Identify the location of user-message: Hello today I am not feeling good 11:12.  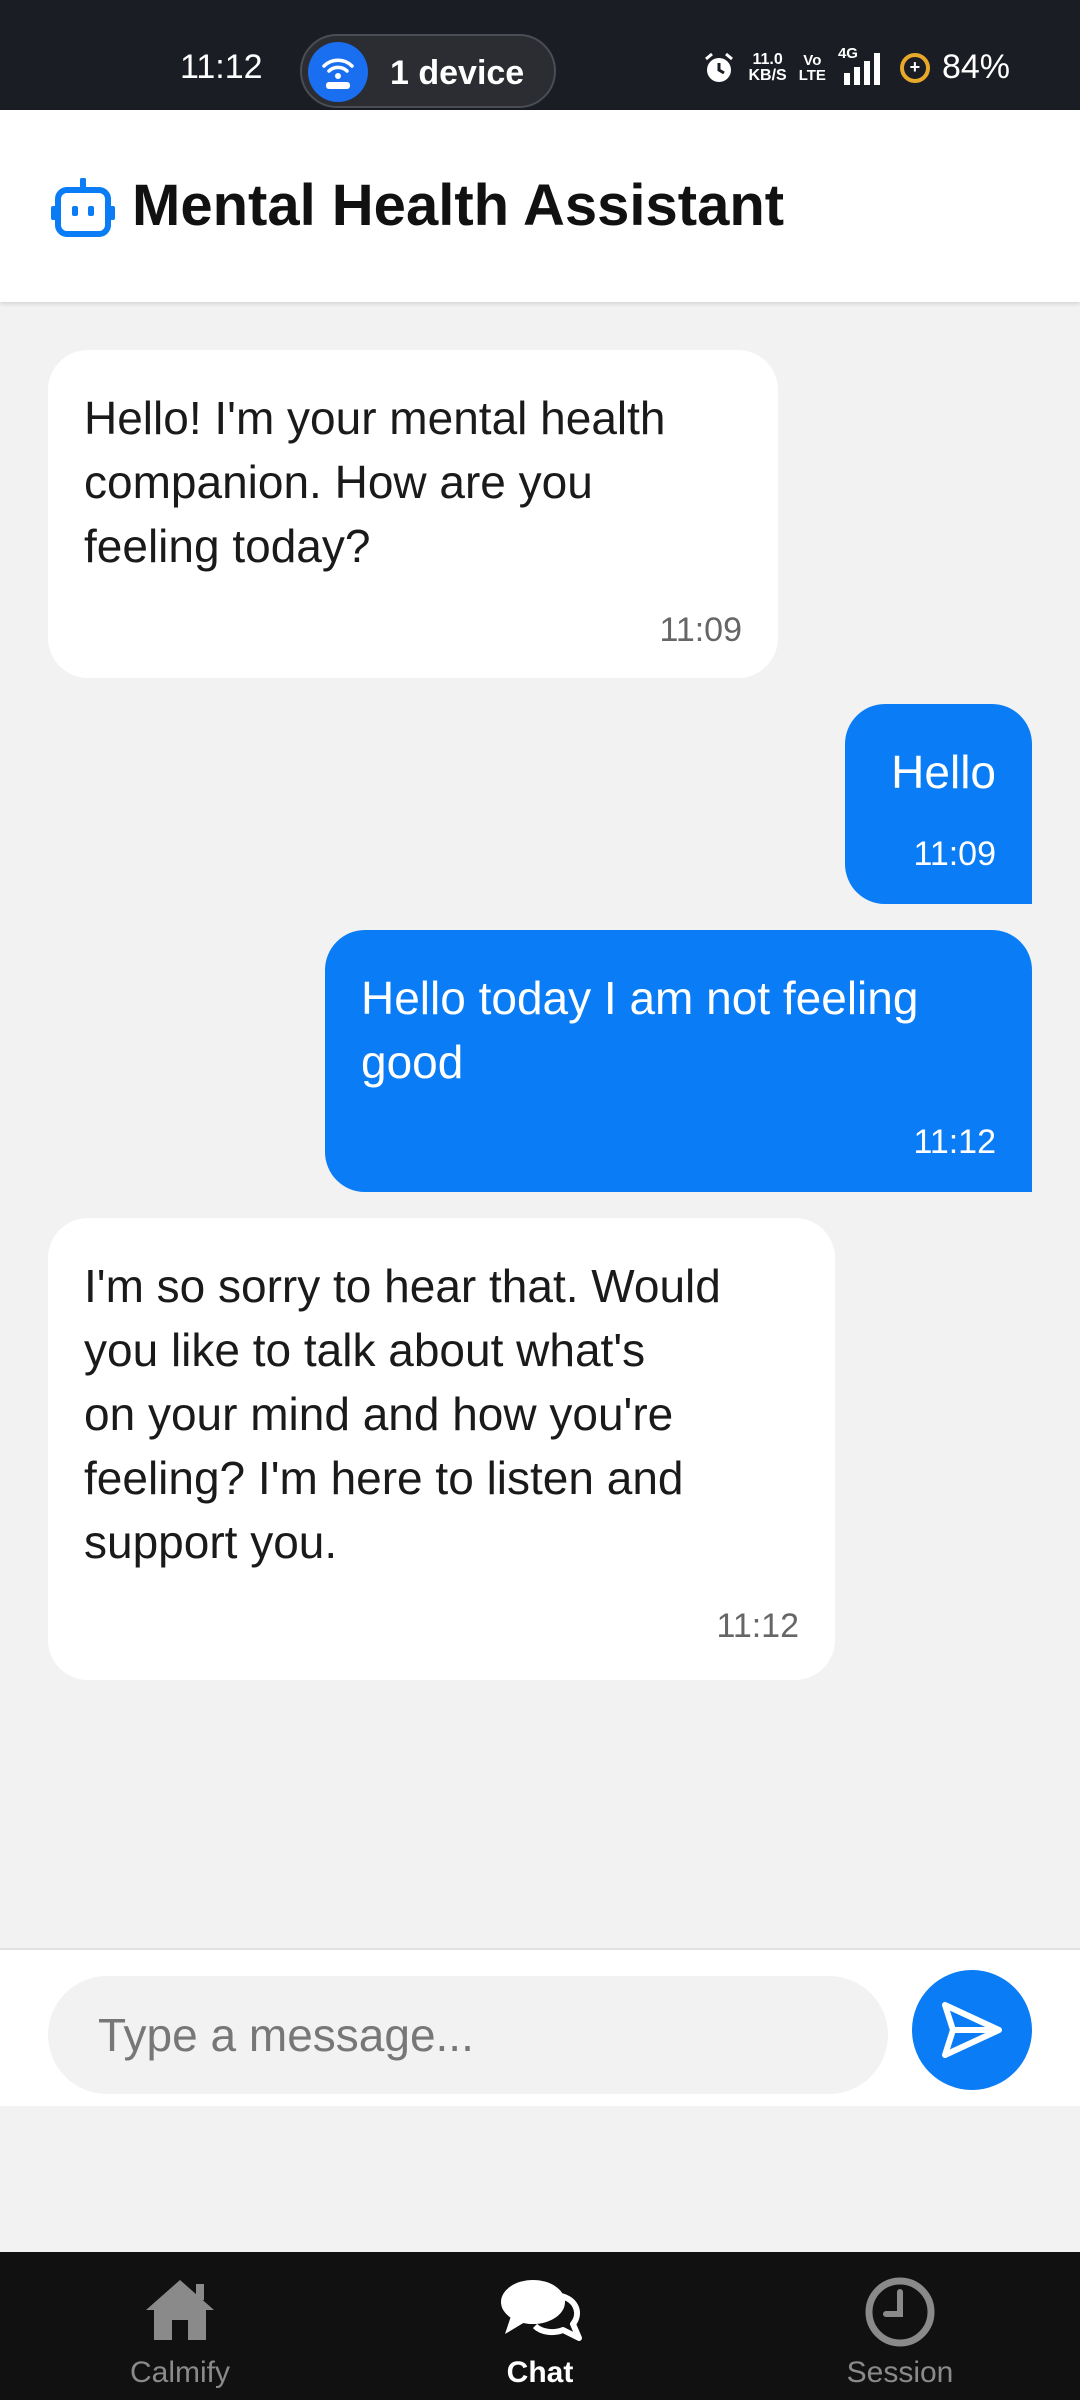
(678, 1061).